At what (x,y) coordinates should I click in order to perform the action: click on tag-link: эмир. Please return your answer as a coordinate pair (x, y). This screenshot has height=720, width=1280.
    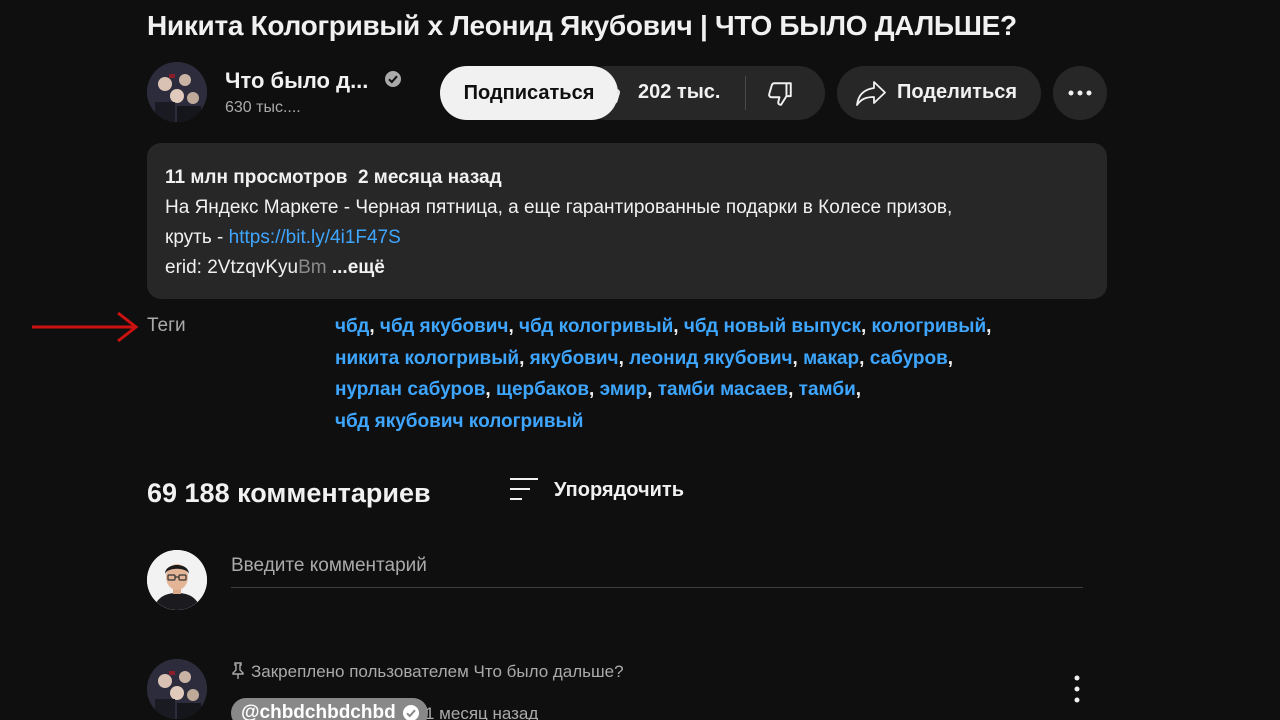
    Looking at the image, I should click on (624, 389).